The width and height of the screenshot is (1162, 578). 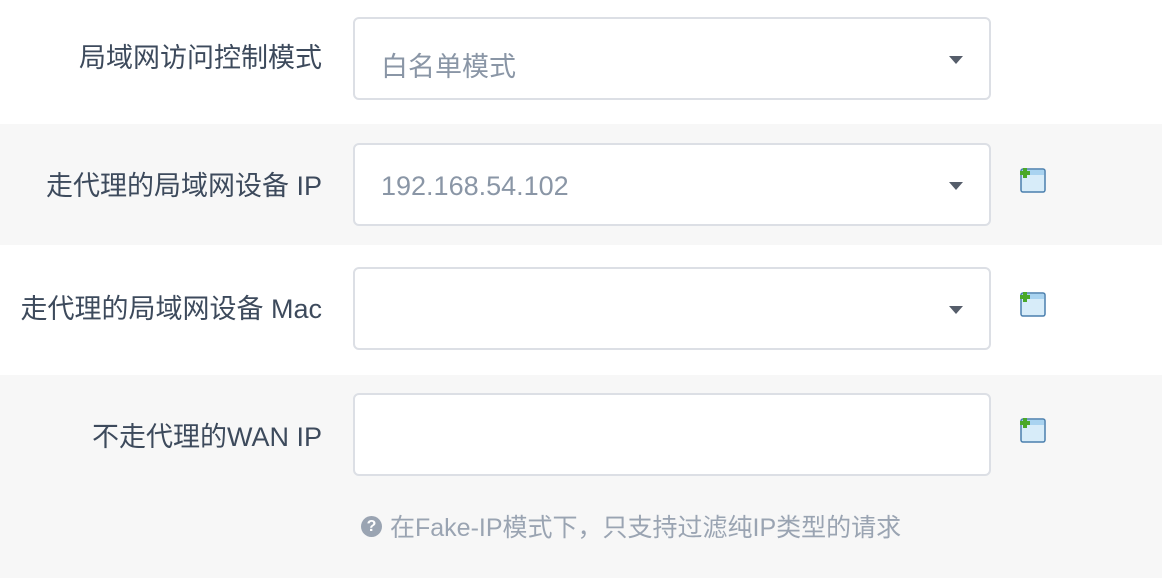 What do you see at coordinates (171, 309) in the screenshot?
I see `proxy-lan-mac-label: 走代理的局域网设备 Mac` at bounding box center [171, 309].